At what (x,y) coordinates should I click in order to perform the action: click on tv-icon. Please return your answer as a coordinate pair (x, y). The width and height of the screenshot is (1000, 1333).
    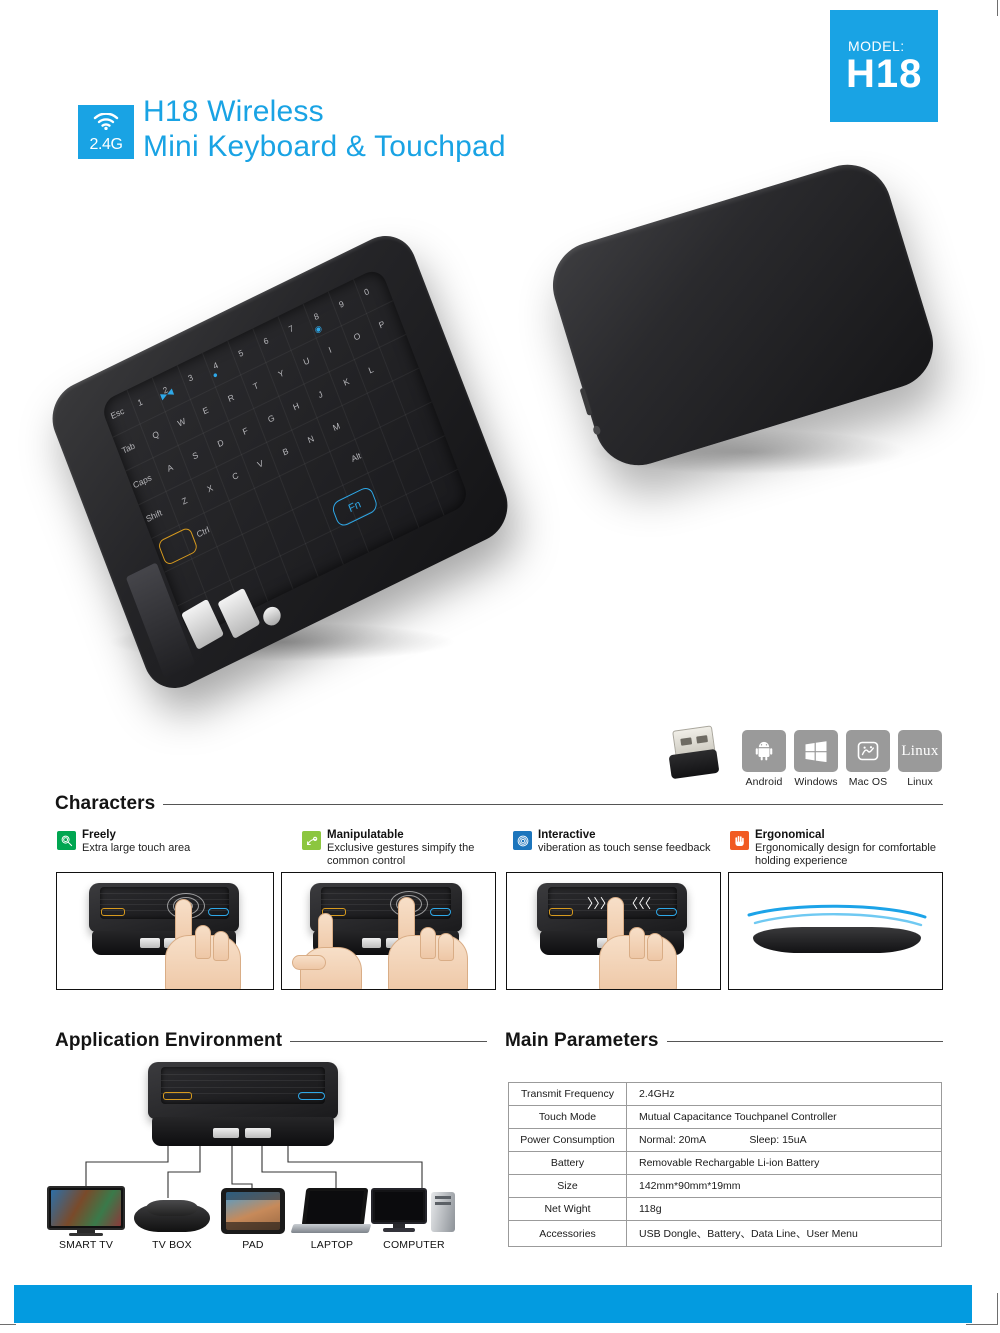
    Looking at the image, I should click on (86, 1211).